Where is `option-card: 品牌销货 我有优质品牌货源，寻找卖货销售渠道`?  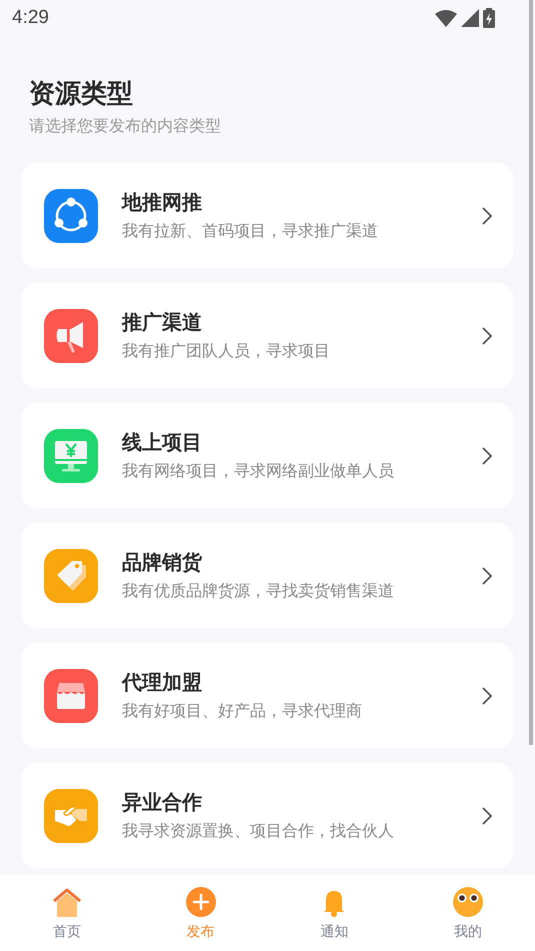
option-card: 品牌销货 我有优质品牌货源，寻找卖货销售渠道 is located at coordinates (267, 575).